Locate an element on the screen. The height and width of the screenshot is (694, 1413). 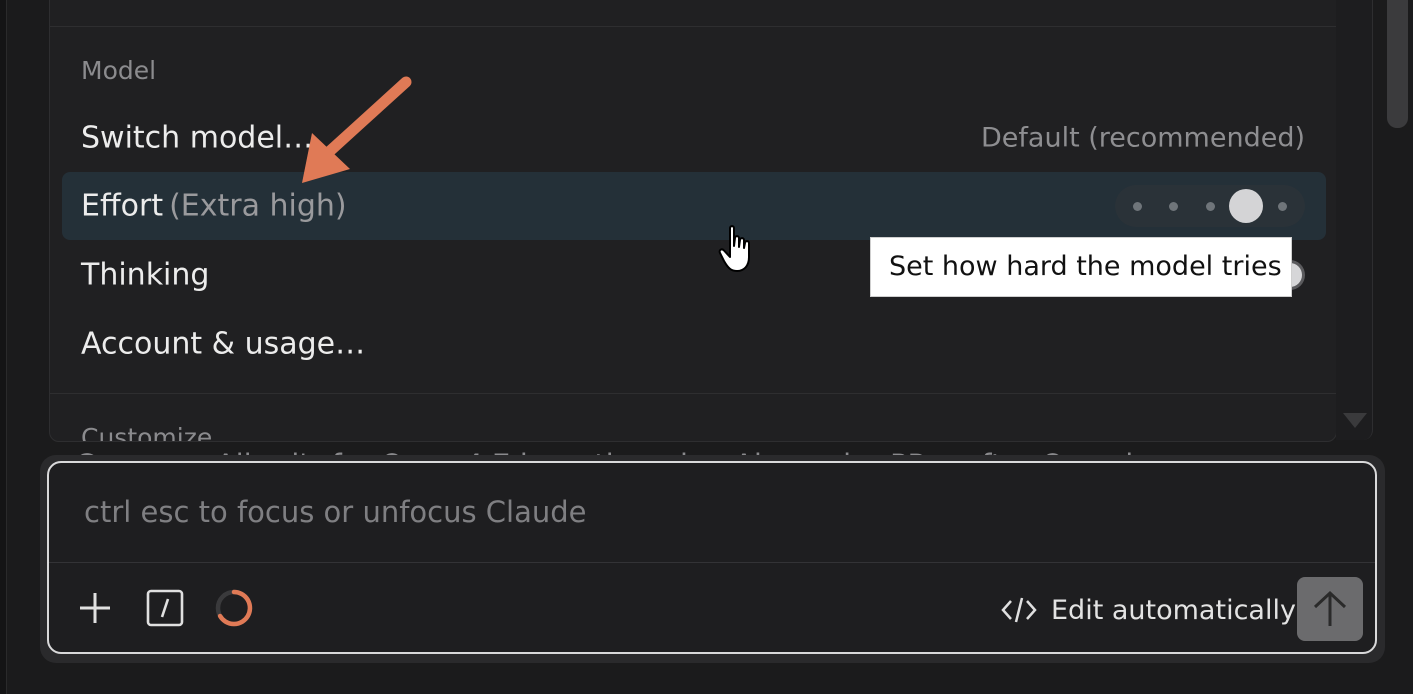
hand-pointer-icon is located at coordinates (734, 248).